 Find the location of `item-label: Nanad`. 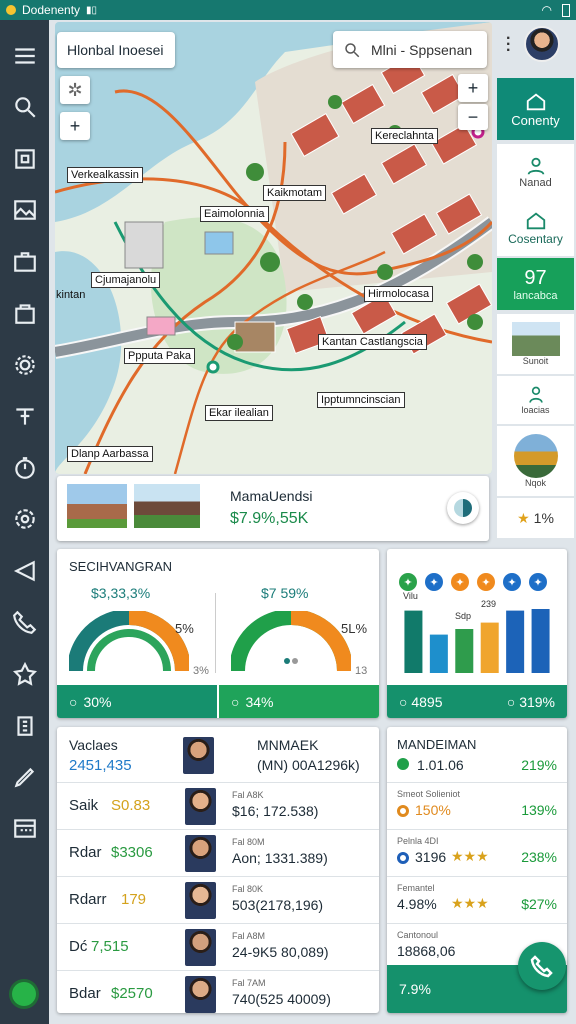

item-label: Nanad is located at coordinates (535, 183).